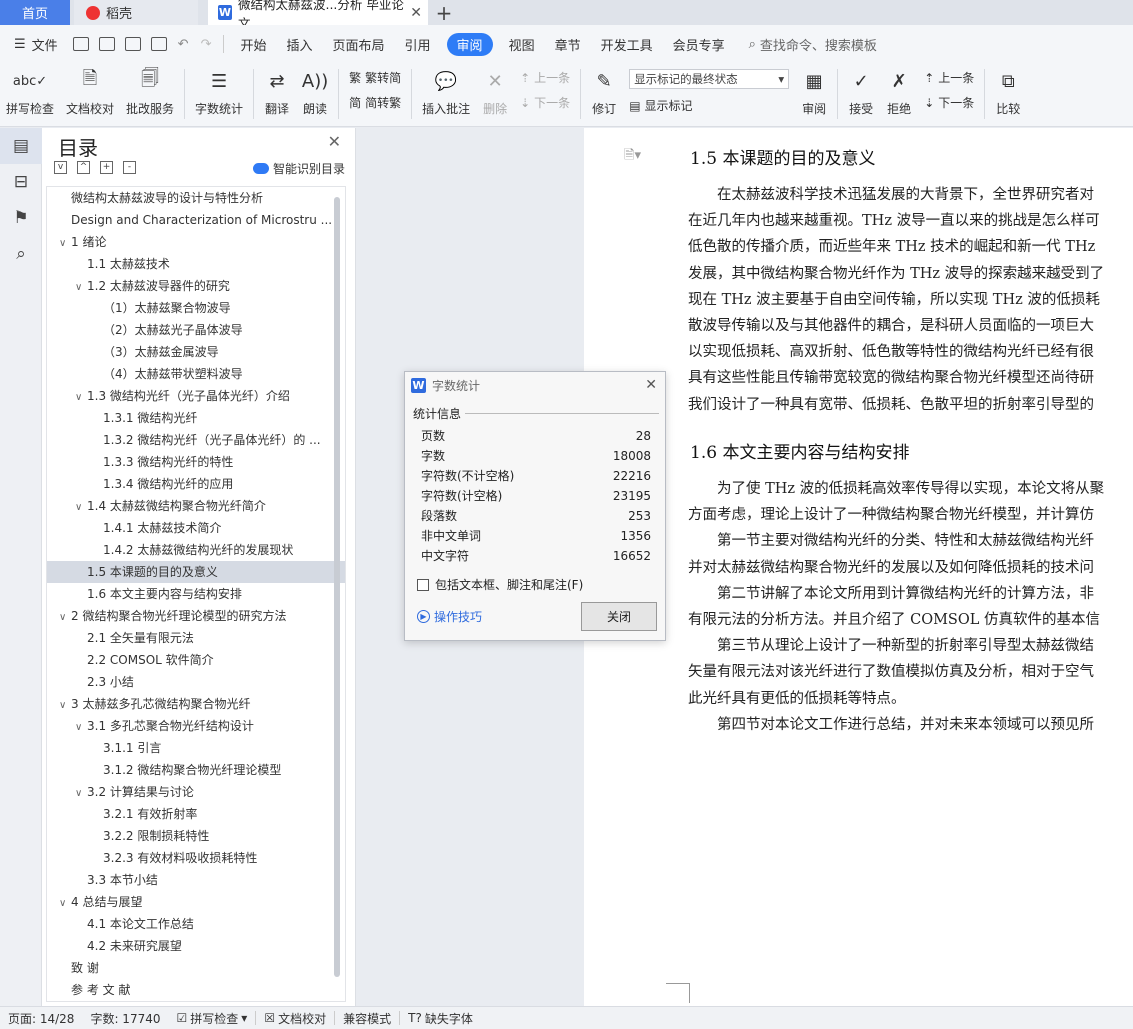  I want to click on tab-daoke: 稻壳, so click(136, 12).